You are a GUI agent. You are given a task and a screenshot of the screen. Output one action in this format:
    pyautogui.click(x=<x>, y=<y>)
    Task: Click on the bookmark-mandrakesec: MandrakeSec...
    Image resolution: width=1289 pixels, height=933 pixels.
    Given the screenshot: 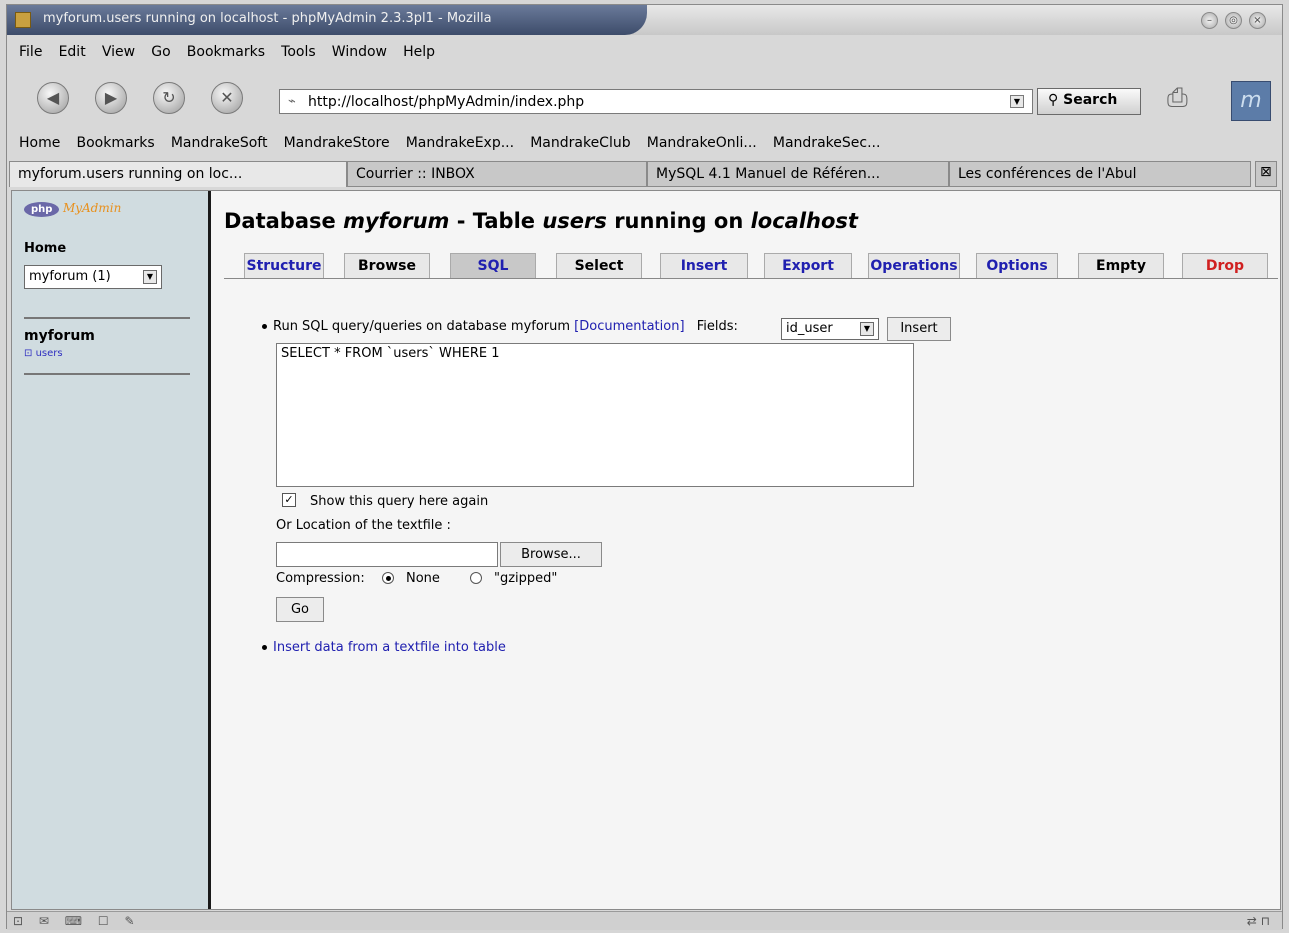 What is the action you would take?
    pyautogui.click(x=827, y=143)
    